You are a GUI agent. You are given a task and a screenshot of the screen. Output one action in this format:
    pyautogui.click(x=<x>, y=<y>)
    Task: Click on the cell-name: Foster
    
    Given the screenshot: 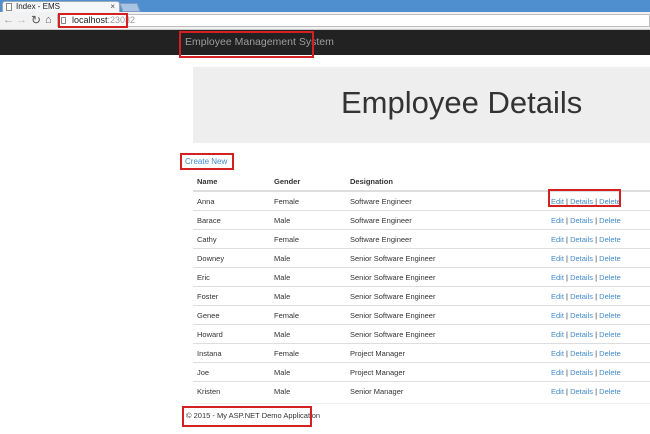 What is the action you would take?
    pyautogui.click(x=233, y=296)
    